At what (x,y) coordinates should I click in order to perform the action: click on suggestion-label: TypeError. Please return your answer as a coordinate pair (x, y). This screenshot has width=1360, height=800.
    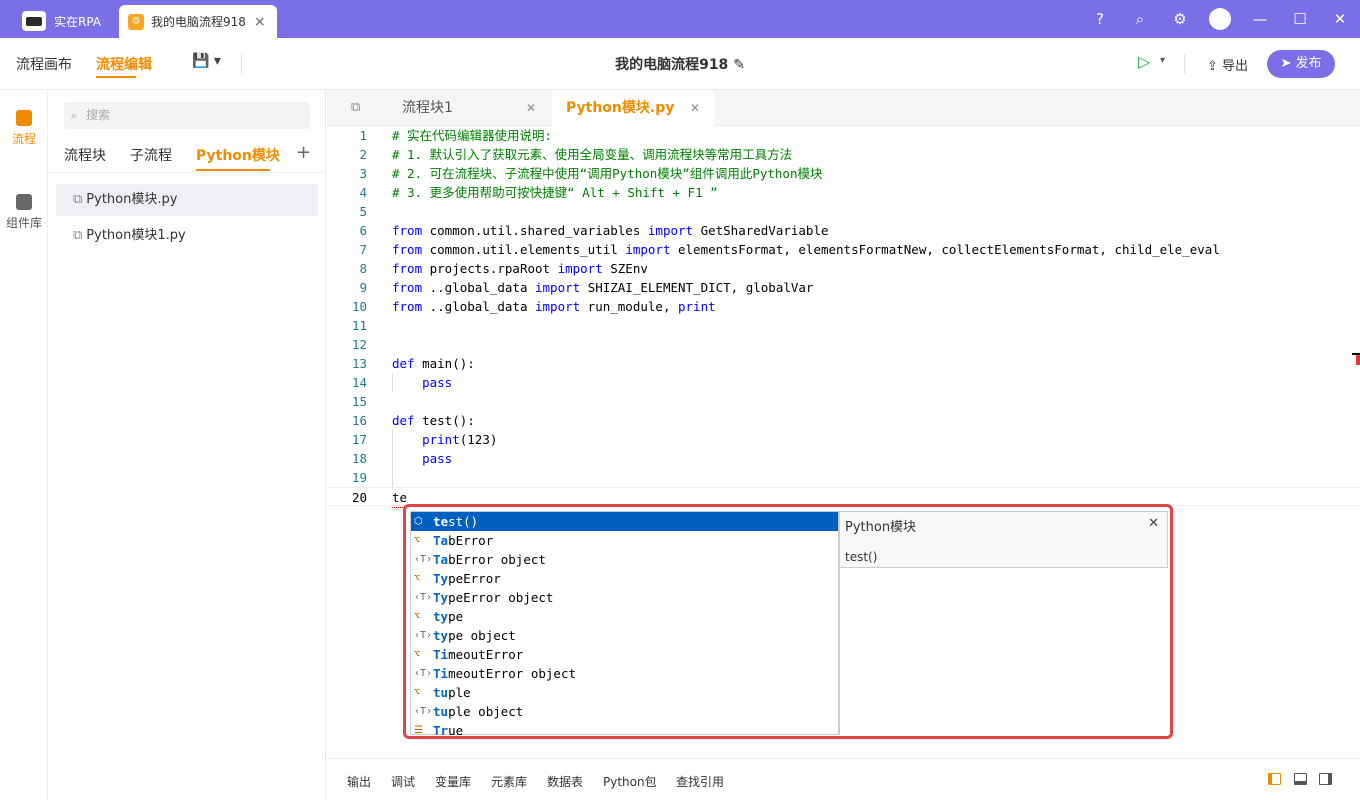
    Looking at the image, I should click on (467, 578).